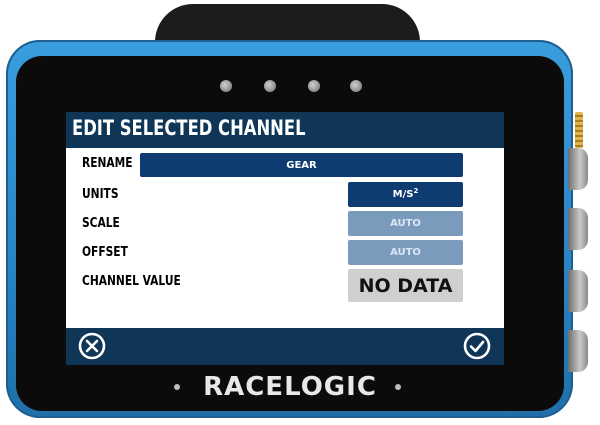  Describe the element at coordinates (301, 165) in the screenshot. I see `rename-field: GEAR` at that location.